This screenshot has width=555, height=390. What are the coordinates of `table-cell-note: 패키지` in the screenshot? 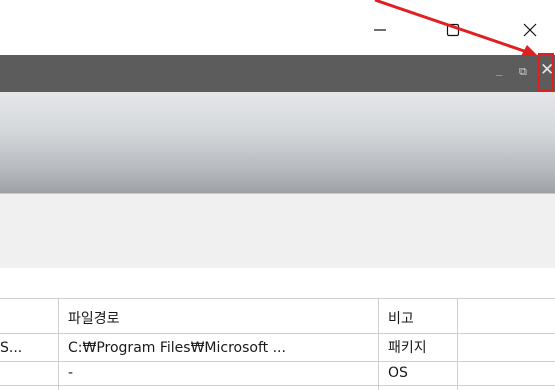 It's located at (407, 348).